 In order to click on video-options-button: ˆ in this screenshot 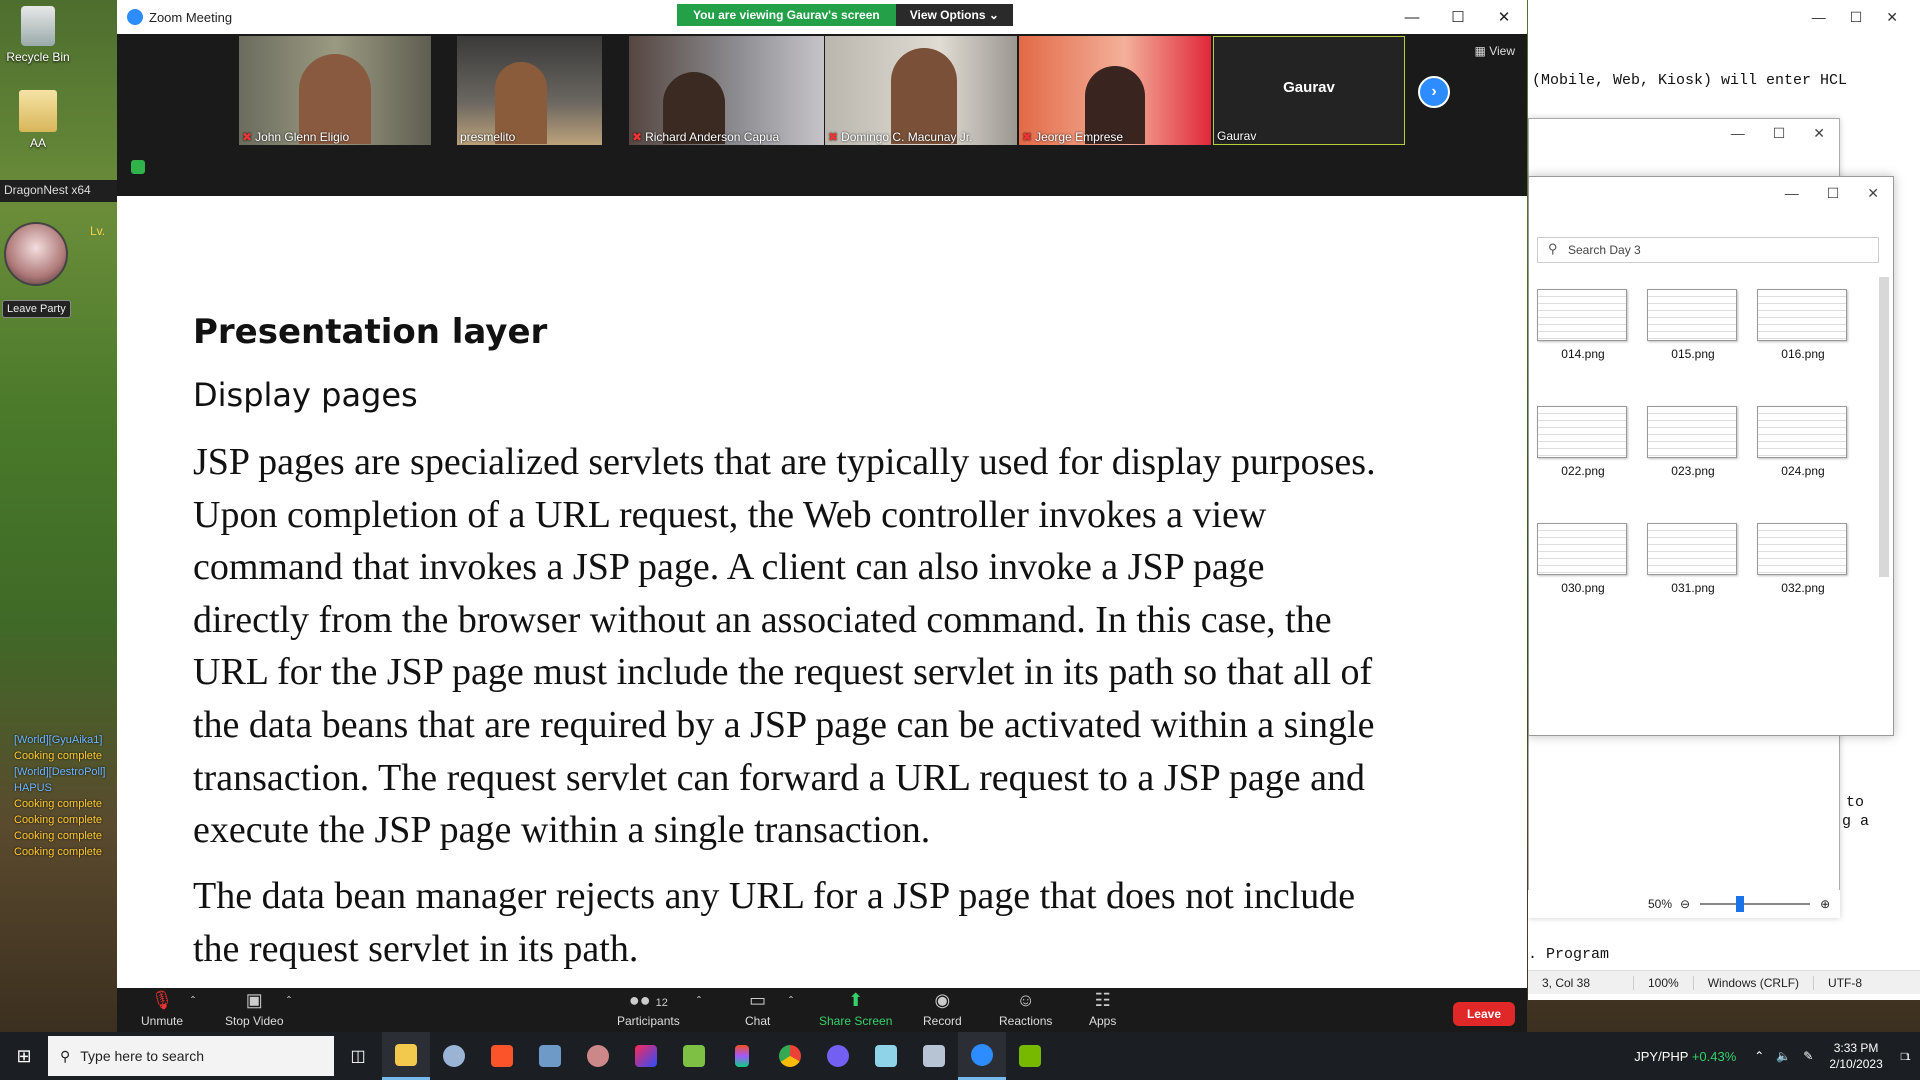, I will do `click(289, 1001)`.